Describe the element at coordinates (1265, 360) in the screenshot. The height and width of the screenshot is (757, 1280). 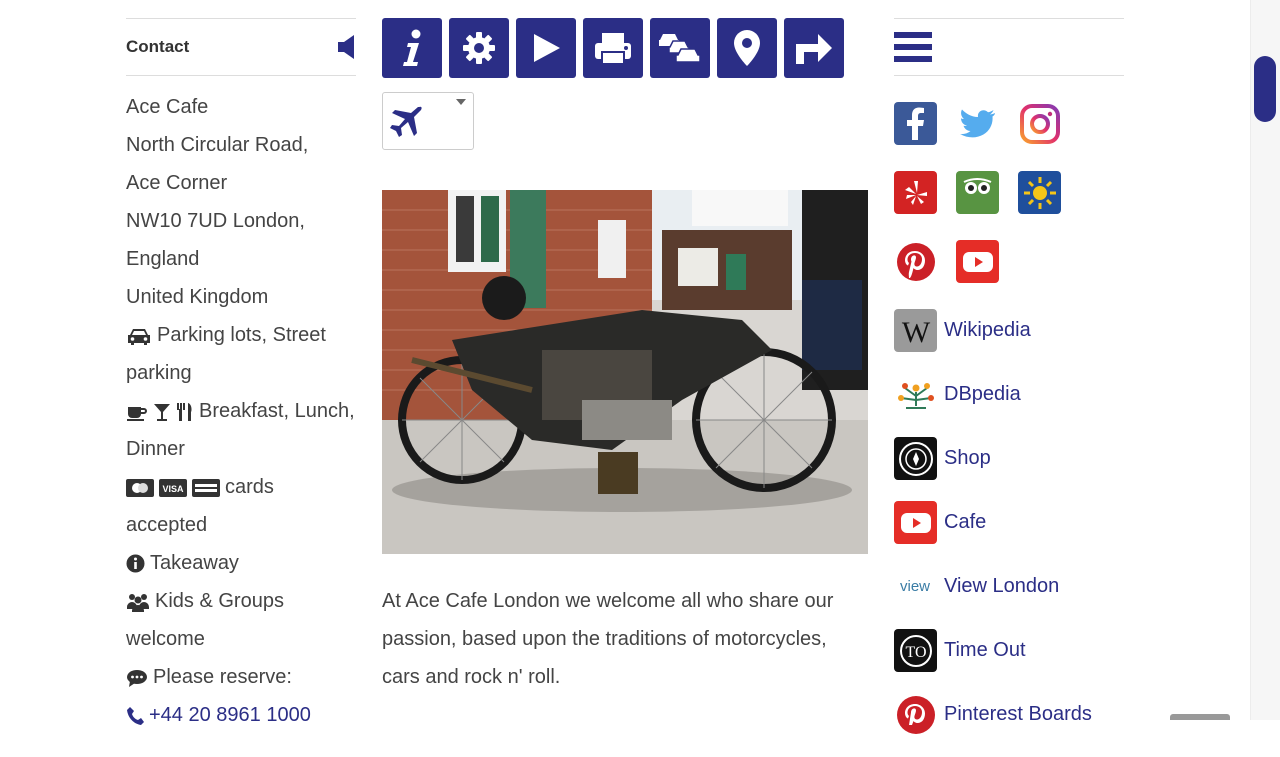
I see `vertical-scrollbar` at that location.